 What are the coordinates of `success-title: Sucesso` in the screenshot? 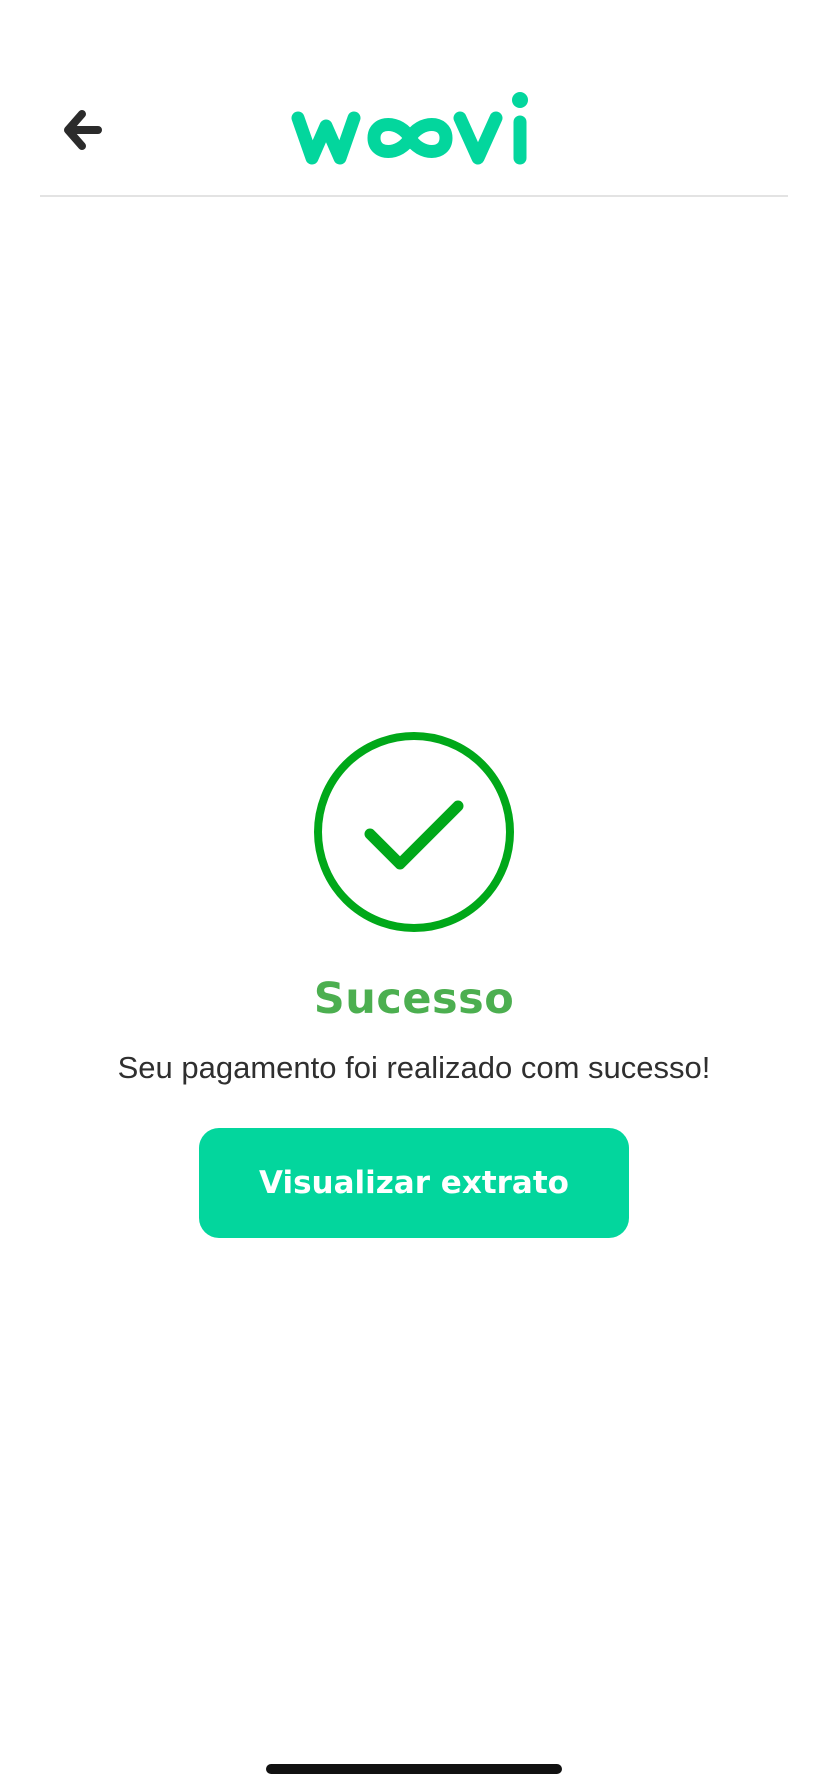 It's located at (414, 999).